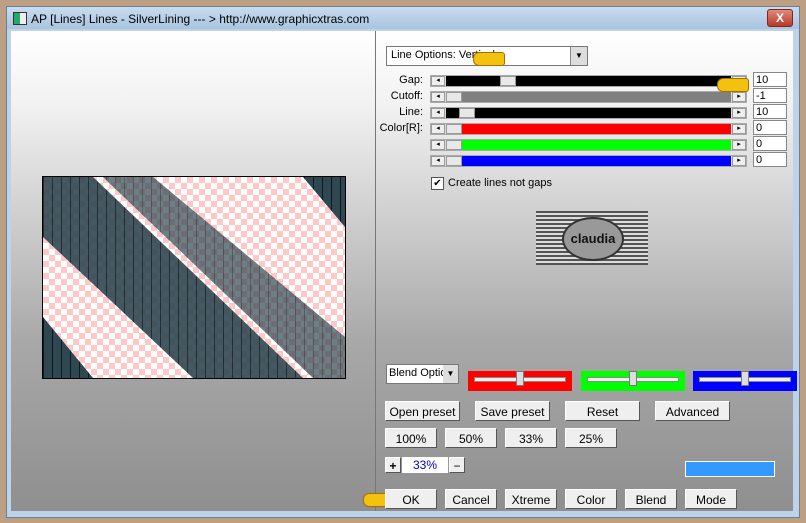  What do you see at coordinates (425, 465) in the screenshot?
I see `zoom-value-field: 33%` at bounding box center [425, 465].